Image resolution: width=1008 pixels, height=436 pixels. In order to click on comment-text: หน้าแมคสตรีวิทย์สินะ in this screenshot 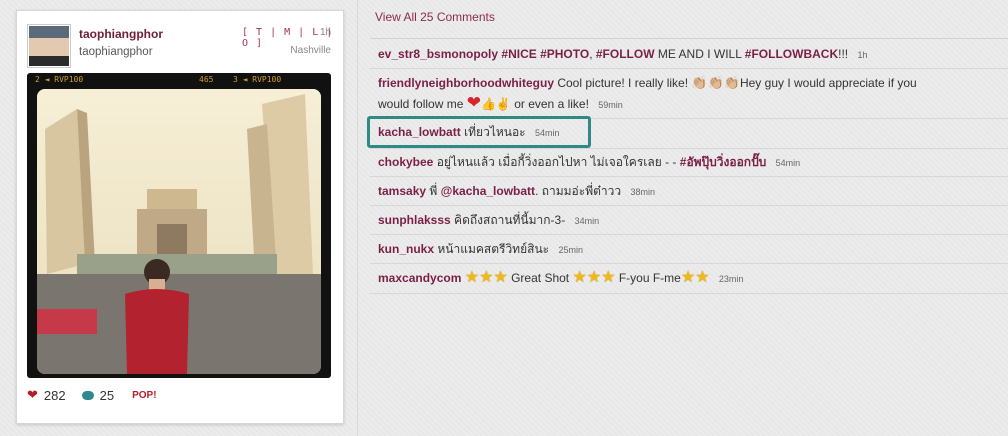, I will do `click(493, 249)`.